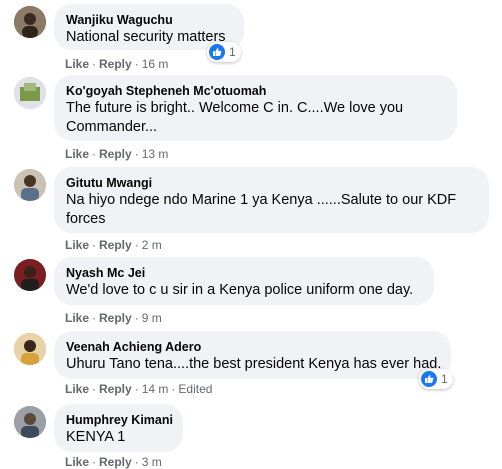  I want to click on comment-actions: Like · Reply · 16 m, so click(117, 64).